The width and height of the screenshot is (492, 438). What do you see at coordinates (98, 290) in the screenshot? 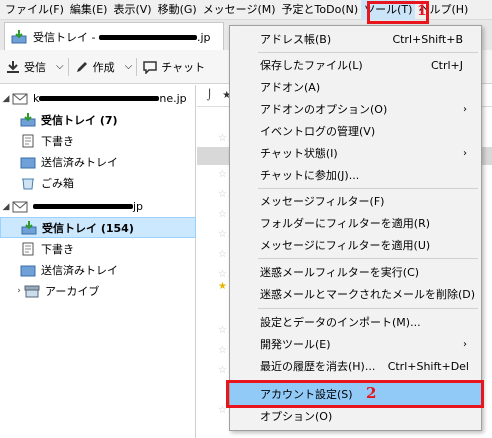
I see `folder-archive-account2: › アーカイブ` at bounding box center [98, 290].